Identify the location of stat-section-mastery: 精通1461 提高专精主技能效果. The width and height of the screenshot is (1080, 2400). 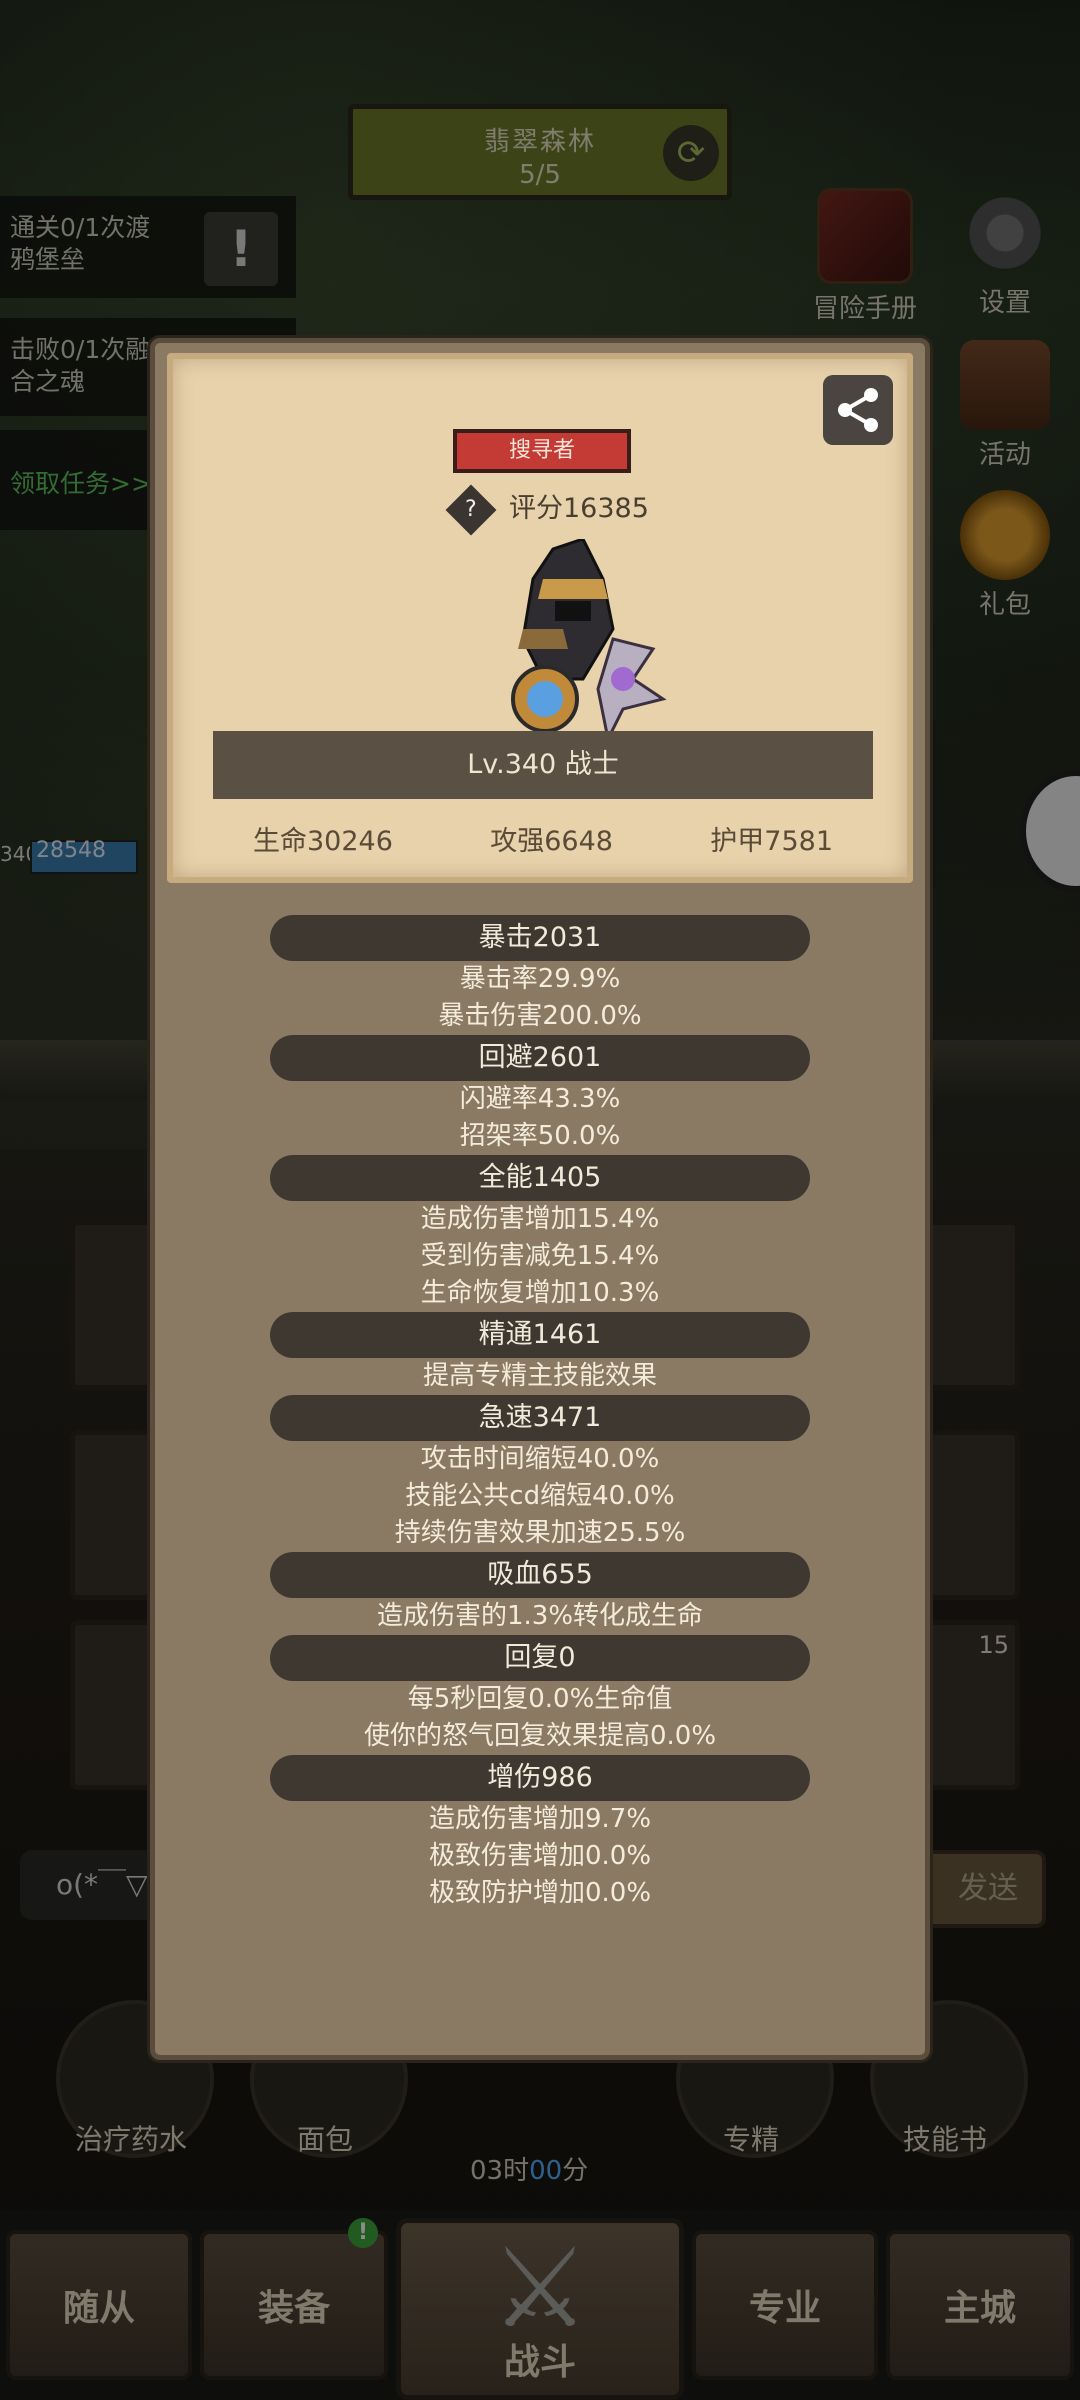
(540, 1353).